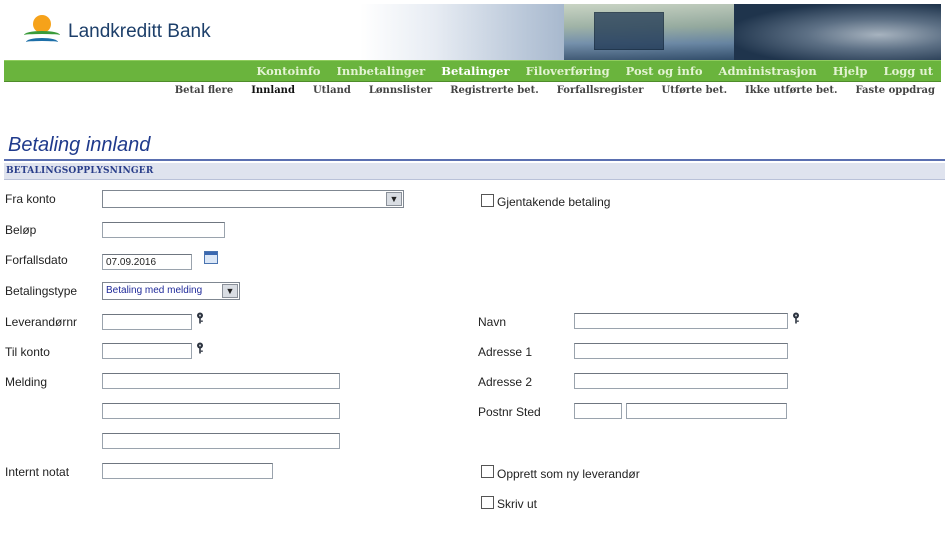  What do you see at coordinates (837, 32) in the screenshot?
I see `header-photo-person` at bounding box center [837, 32].